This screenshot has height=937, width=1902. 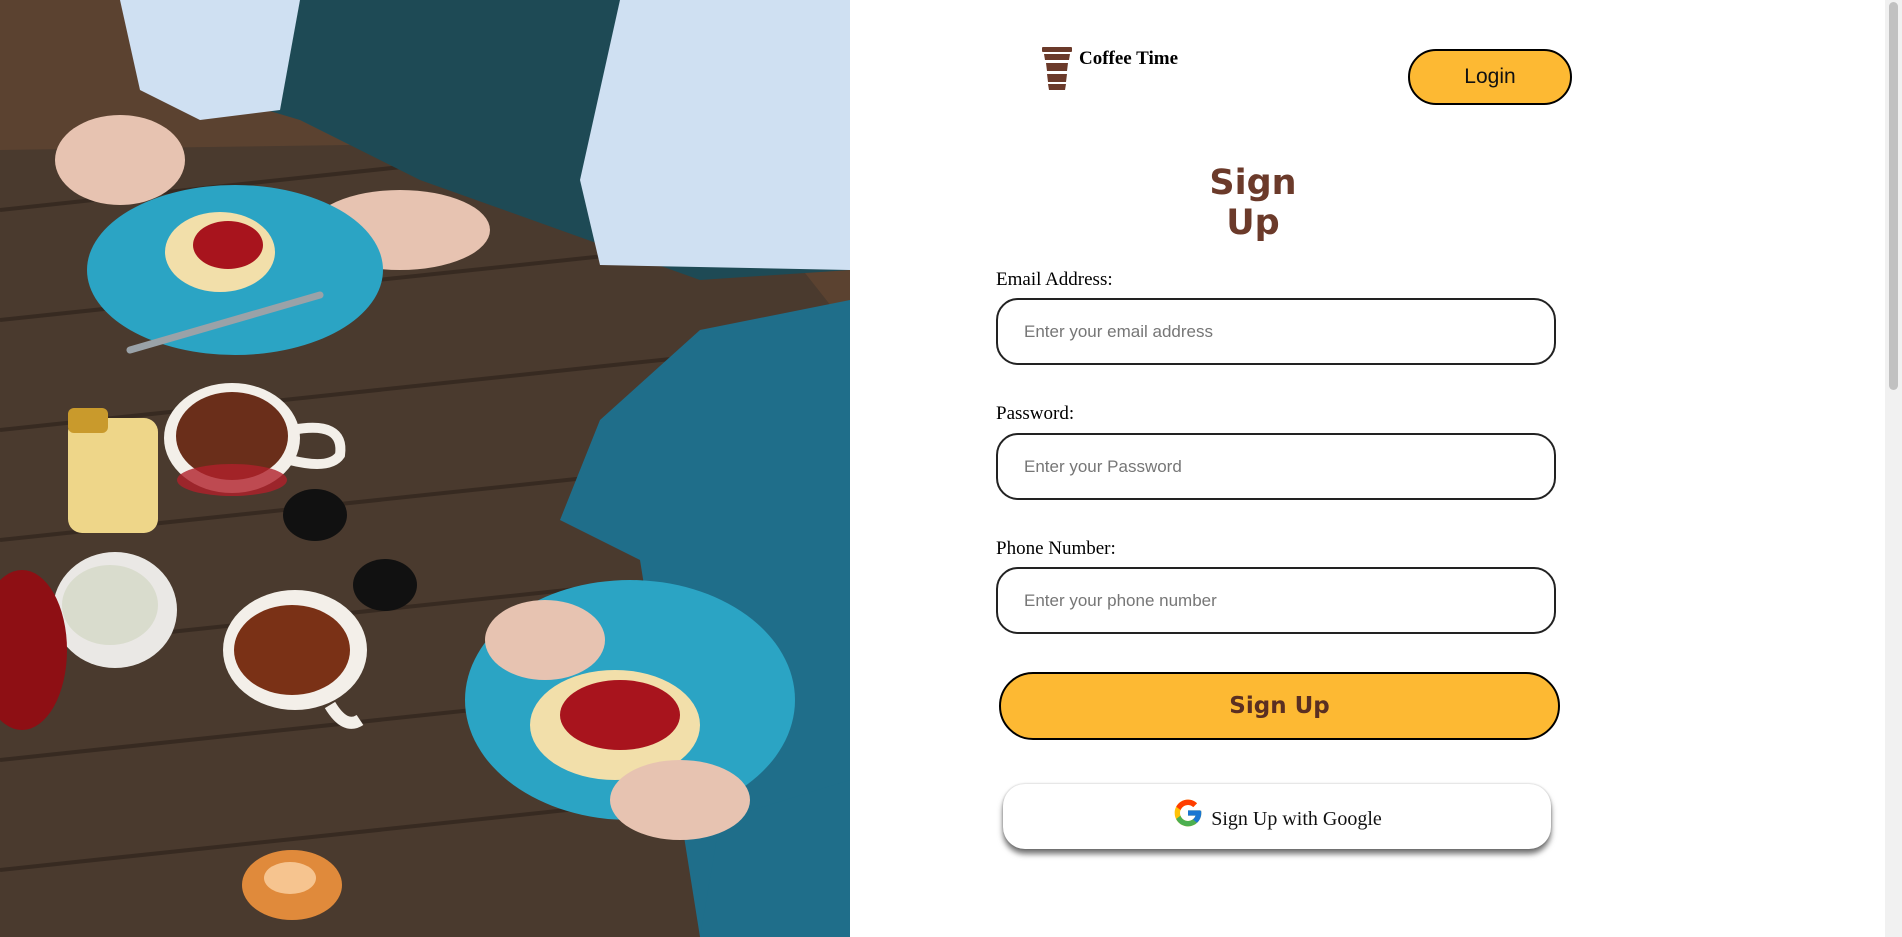 What do you see at coordinates (1296, 819) in the screenshot?
I see `google-sign-up-label: Sign Up with Google` at bounding box center [1296, 819].